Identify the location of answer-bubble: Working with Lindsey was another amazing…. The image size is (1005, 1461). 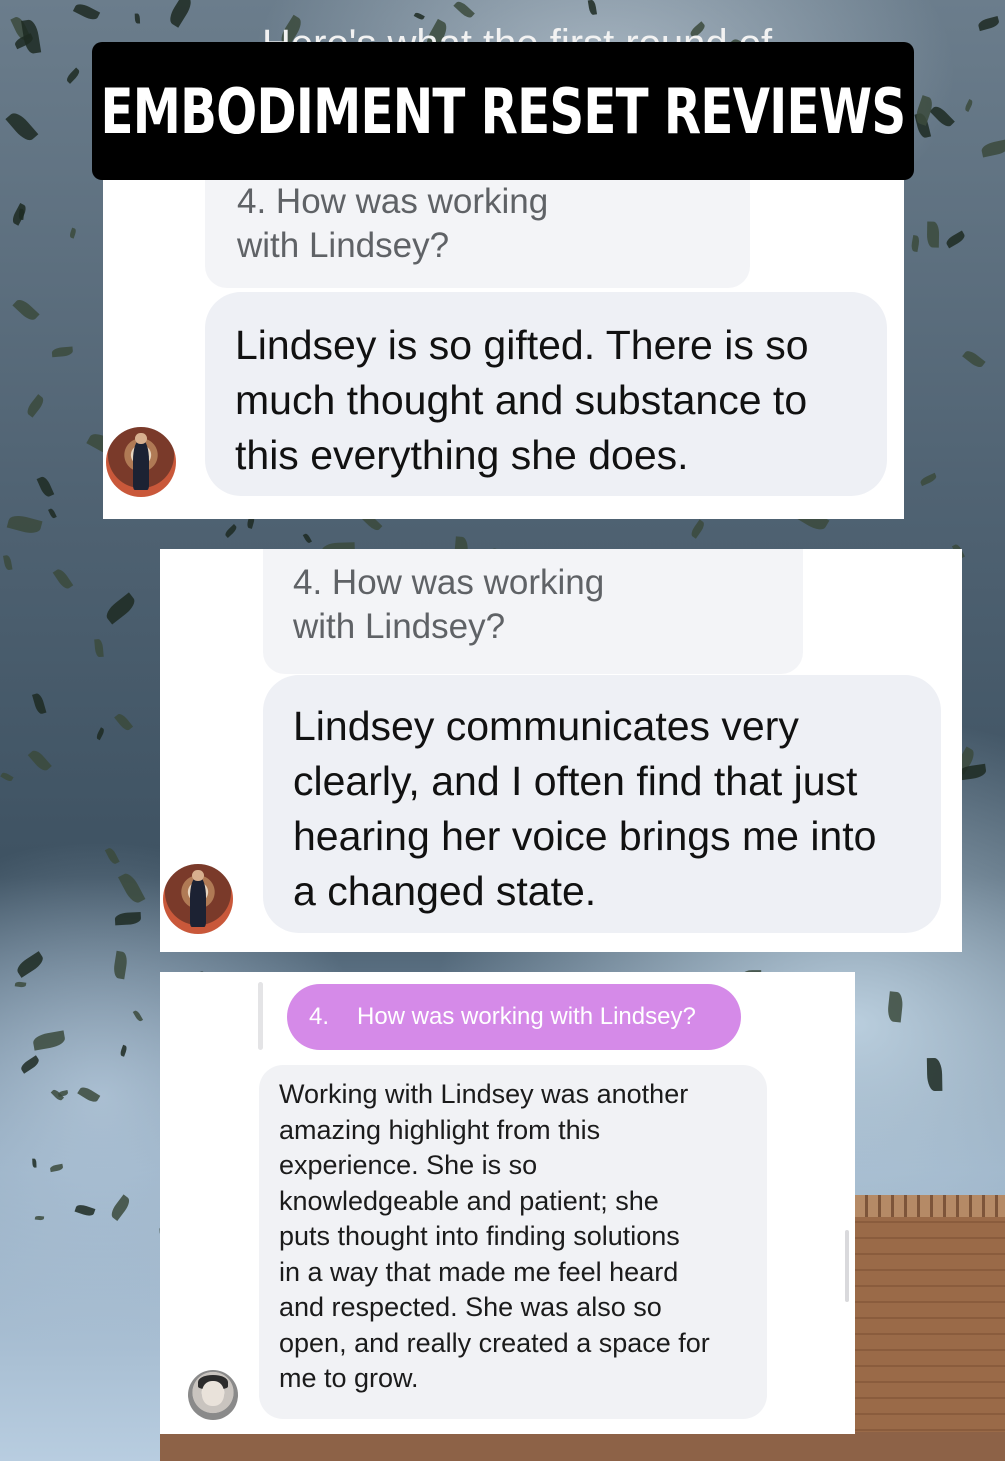
(513, 1242).